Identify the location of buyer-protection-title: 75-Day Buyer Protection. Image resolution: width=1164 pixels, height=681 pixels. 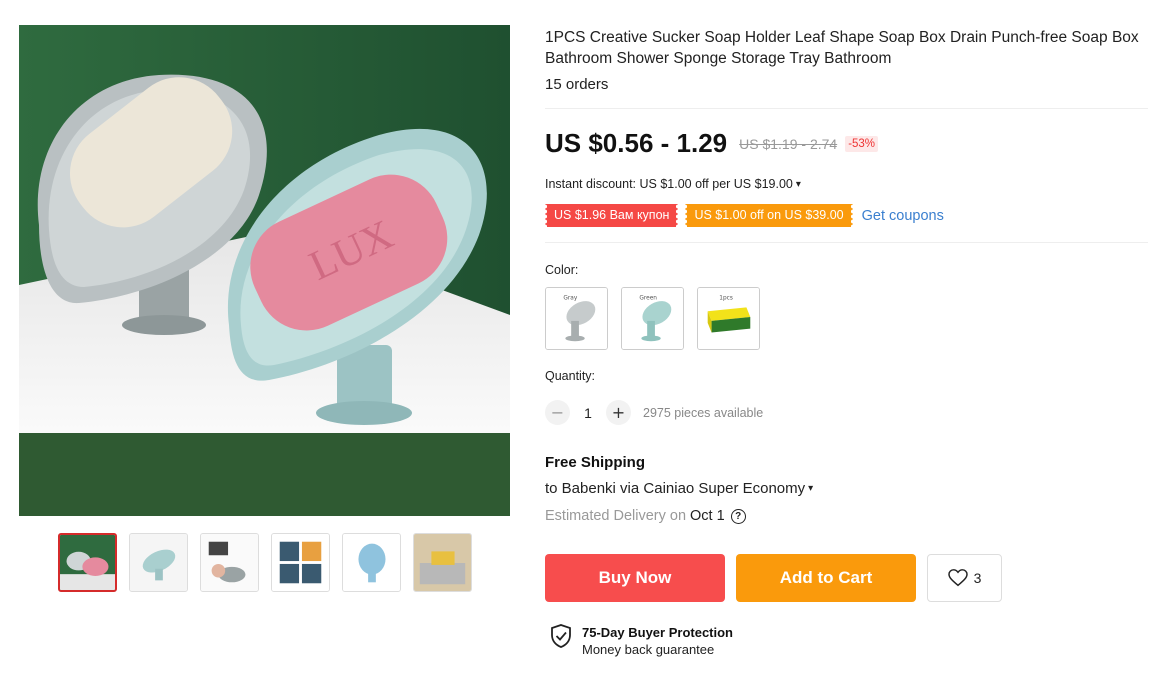
(657, 632).